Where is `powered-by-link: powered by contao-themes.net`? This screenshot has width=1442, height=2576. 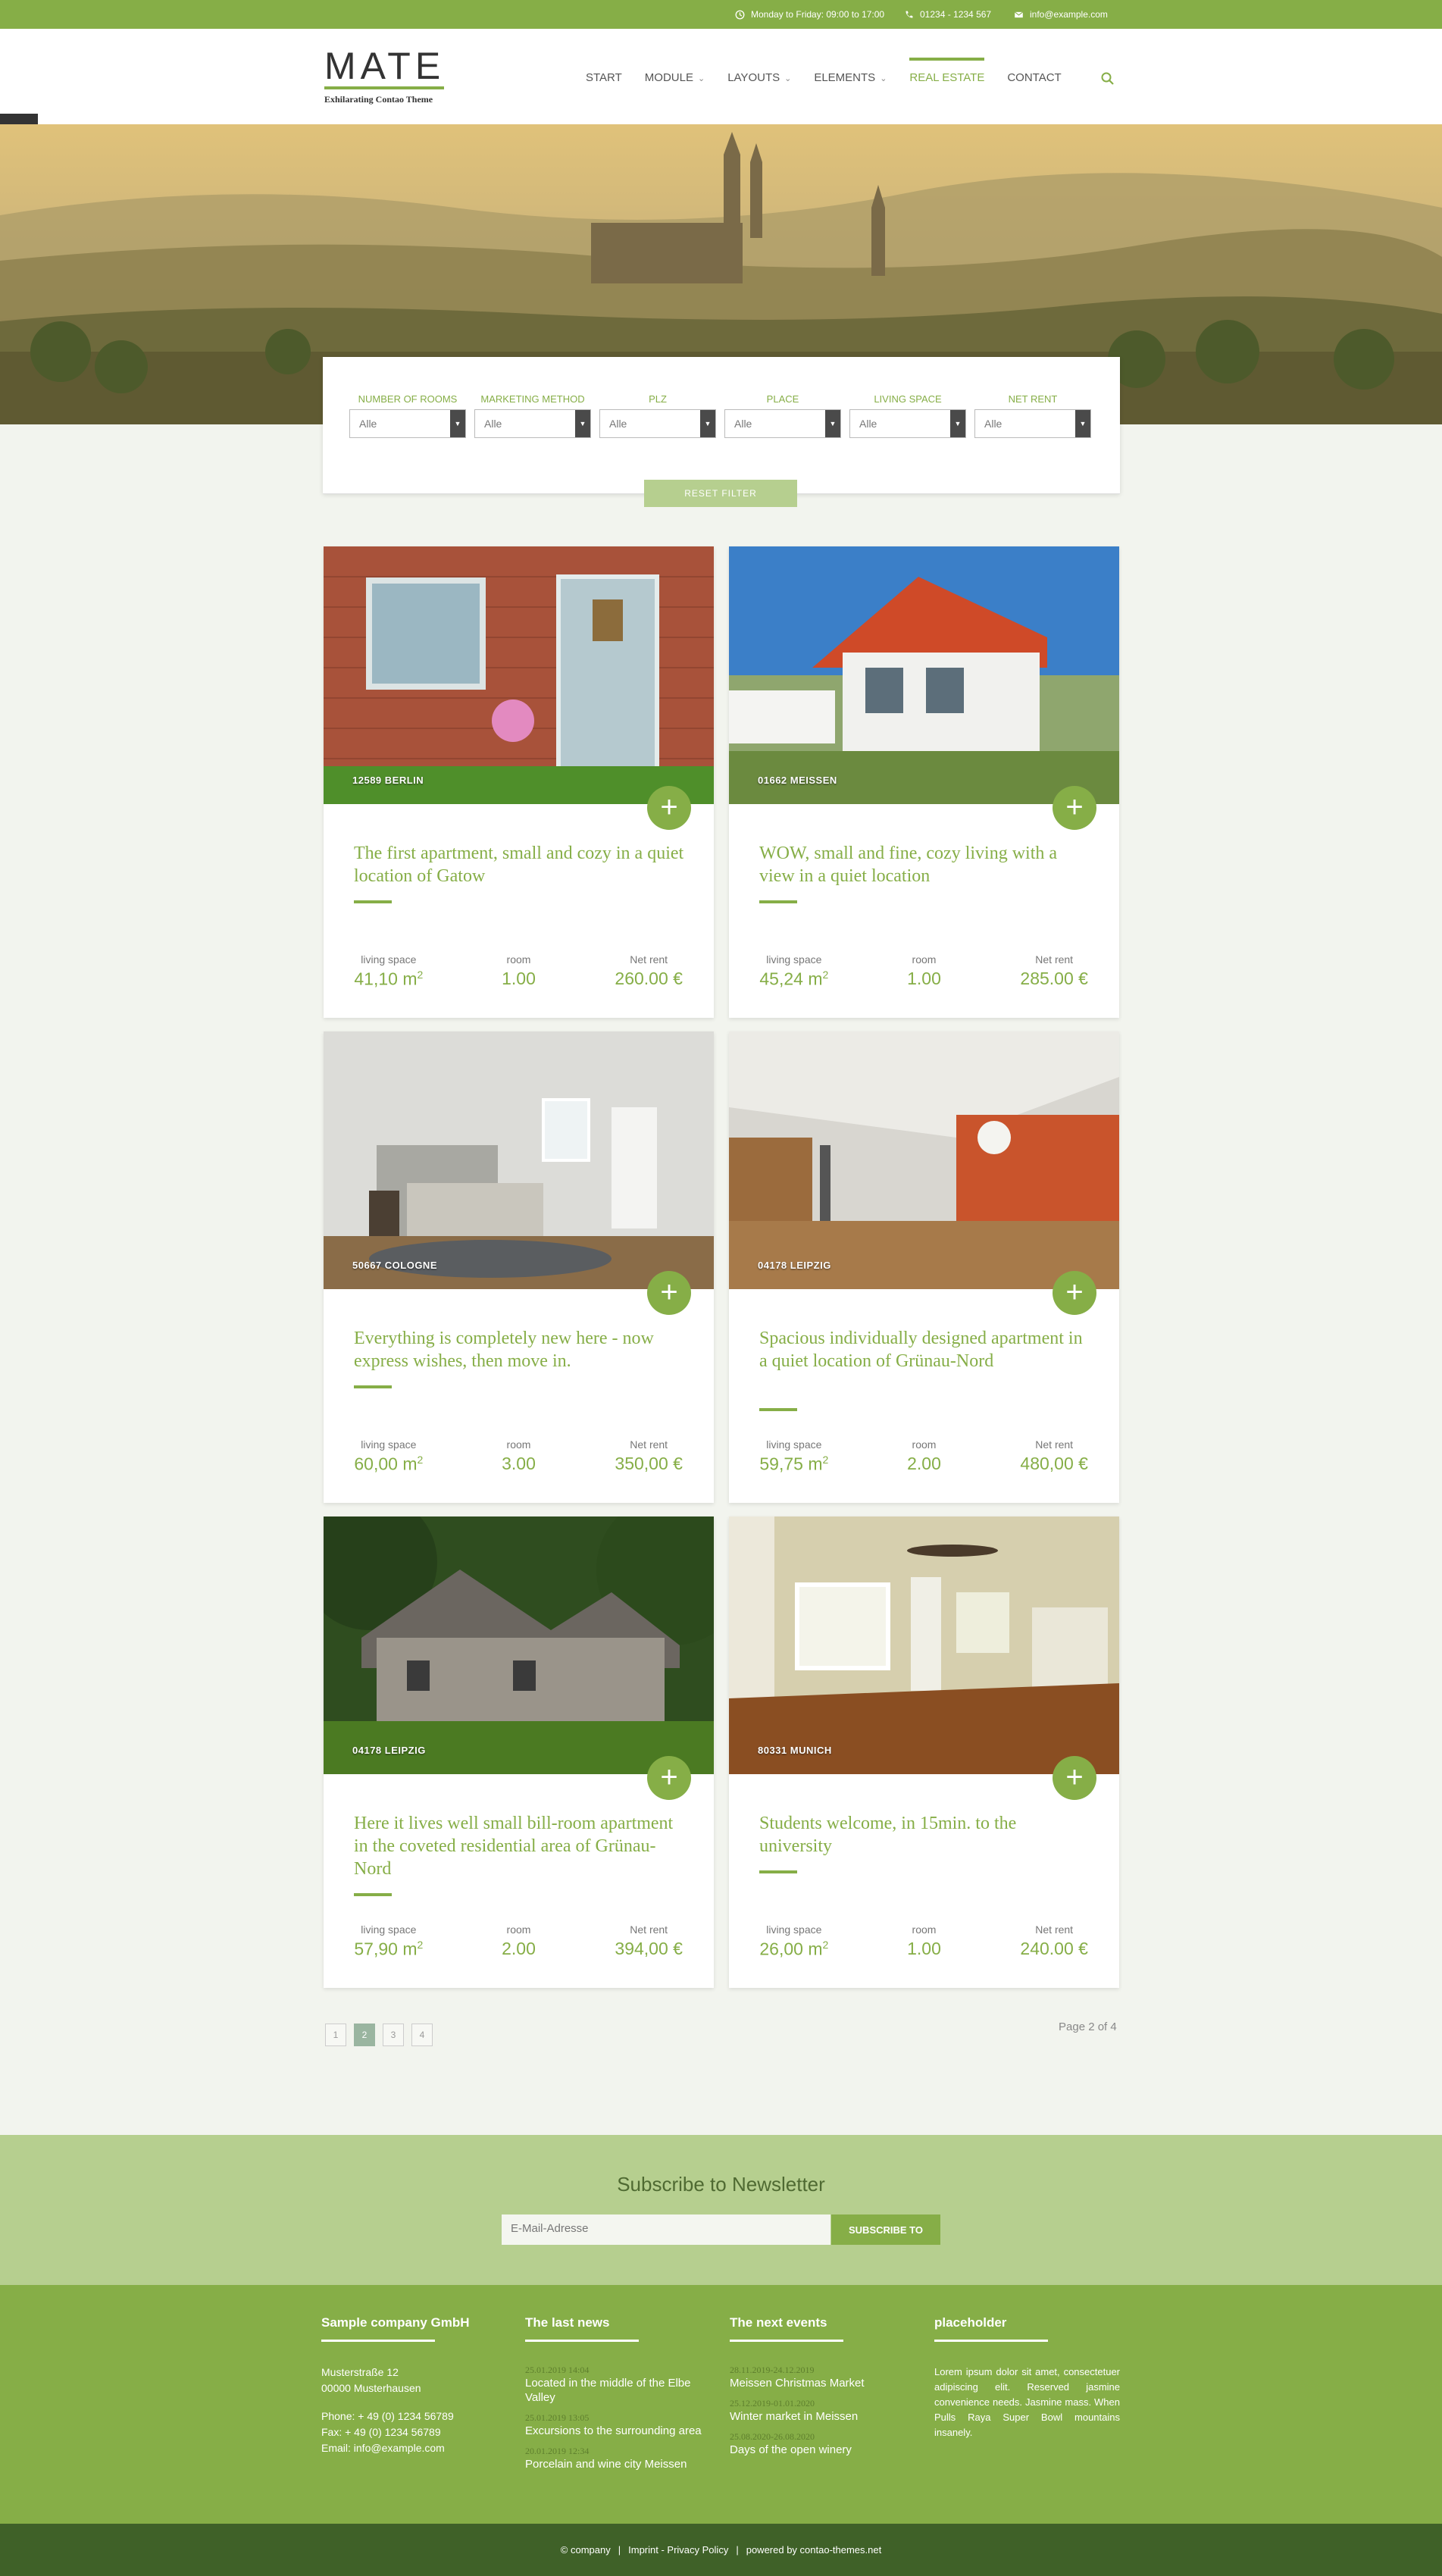 powered-by-link: powered by contao-themes.net is located at coordinates (814, 2550).